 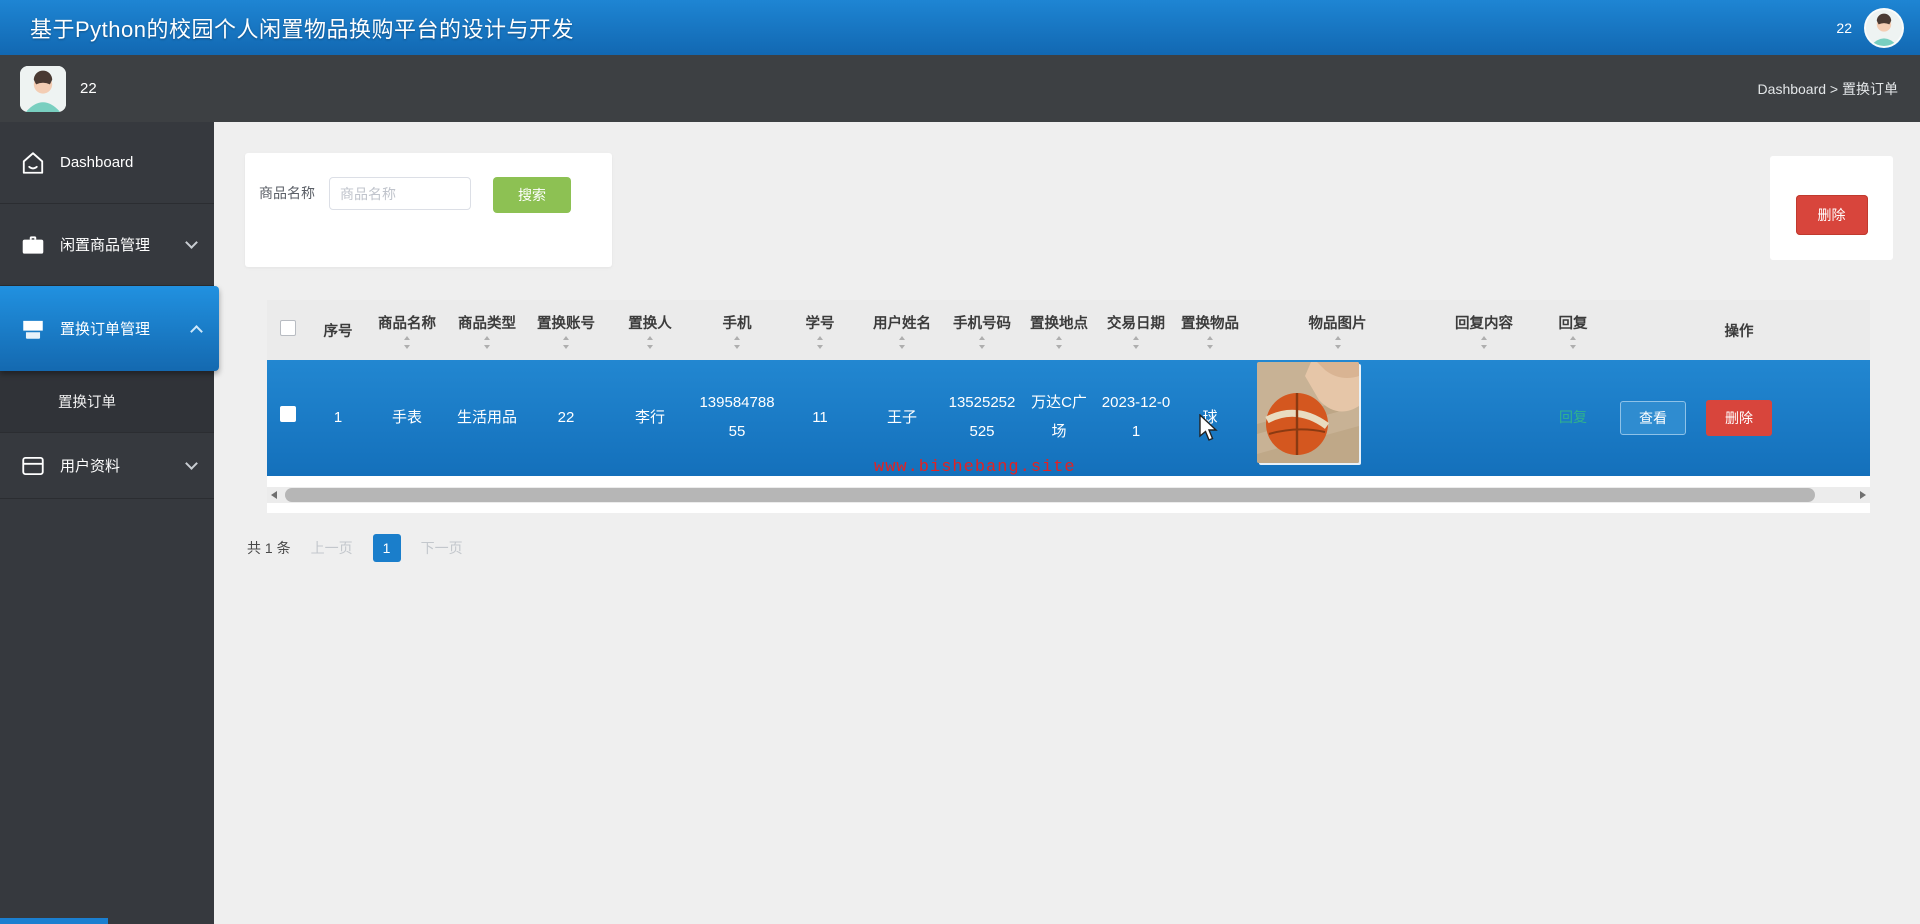 What do you see at coordinates (975, 467) in the screenshot?
I see `watermark-text: www.bishebang.site` at bounding box center [975, 467].